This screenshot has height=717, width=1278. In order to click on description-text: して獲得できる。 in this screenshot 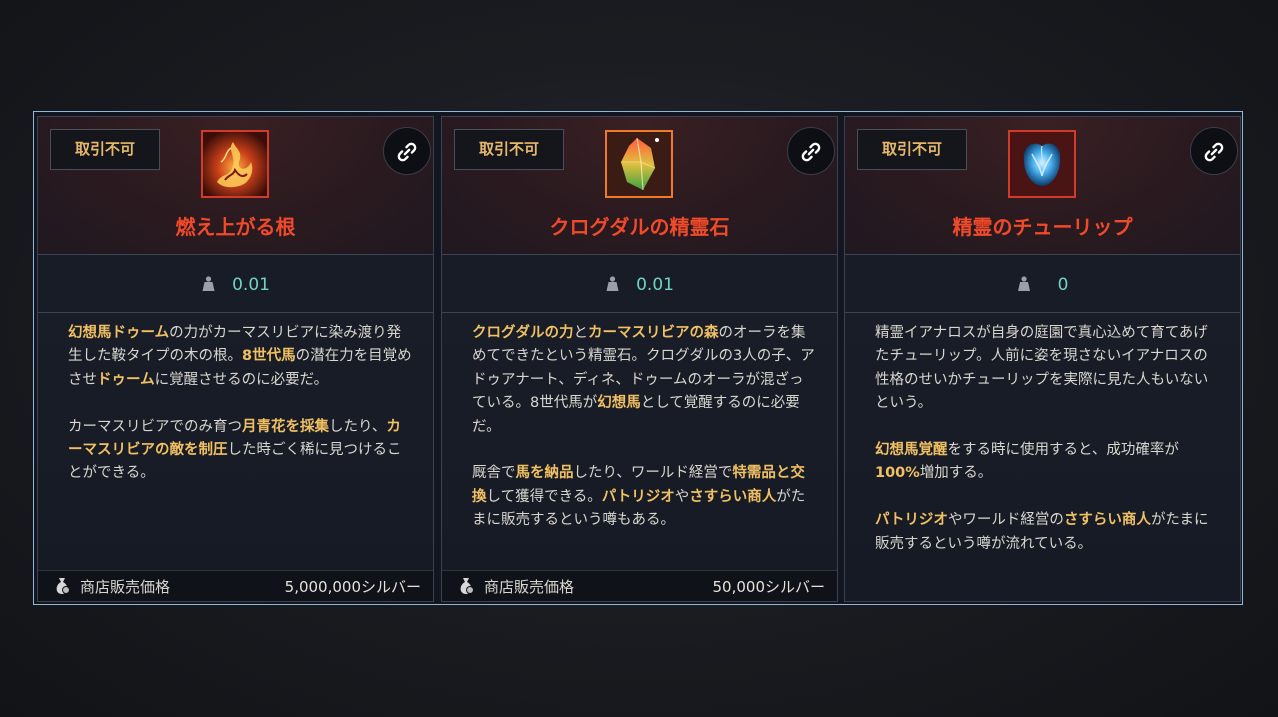, I will do `click(544, 496)`.